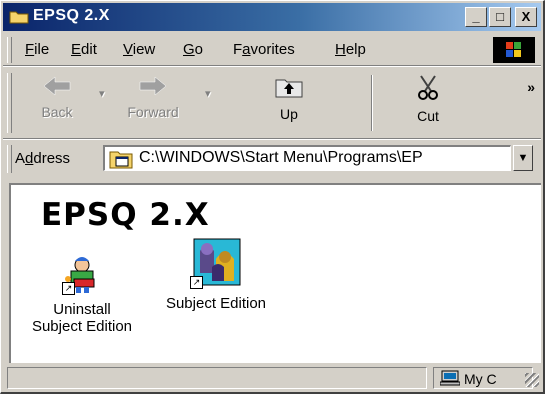 This screenshot has height=394, width=545. I want to click on address-input: C:\WINDOWS\Start Menu\Programs\EP, so click(307, 158).